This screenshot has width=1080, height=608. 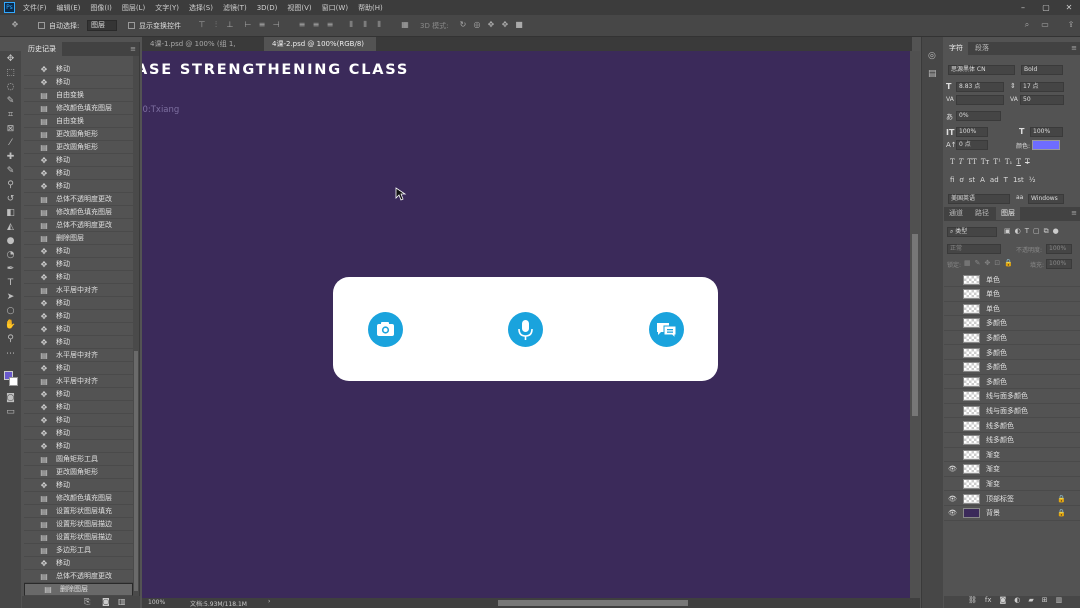 I want to click on faux-italic-icon: T, so click(x=961, y=163).